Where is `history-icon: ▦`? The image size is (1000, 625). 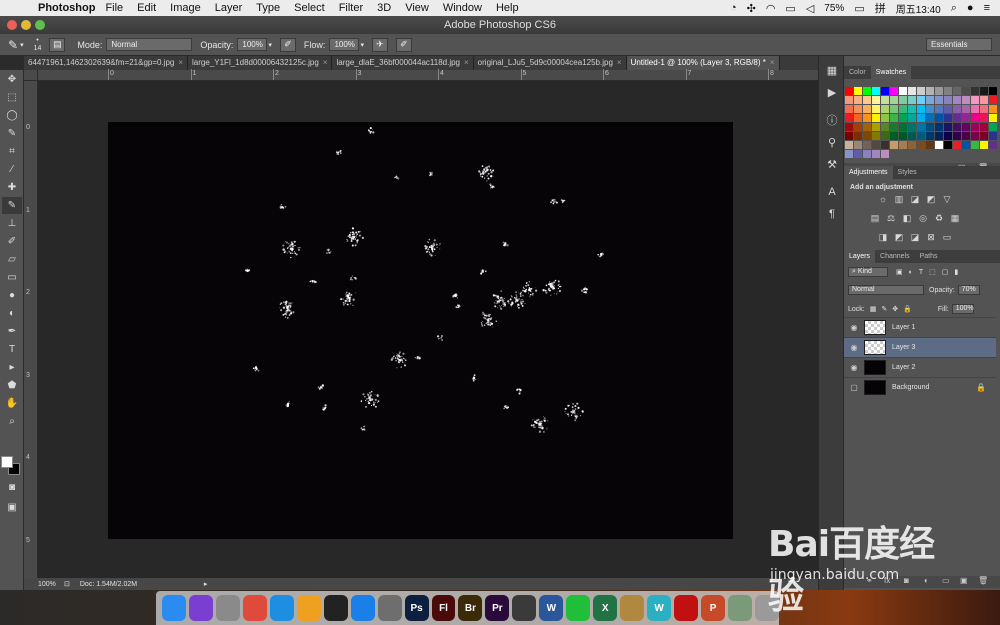 history-icon: ▦ is located at coordinates (832, 70).